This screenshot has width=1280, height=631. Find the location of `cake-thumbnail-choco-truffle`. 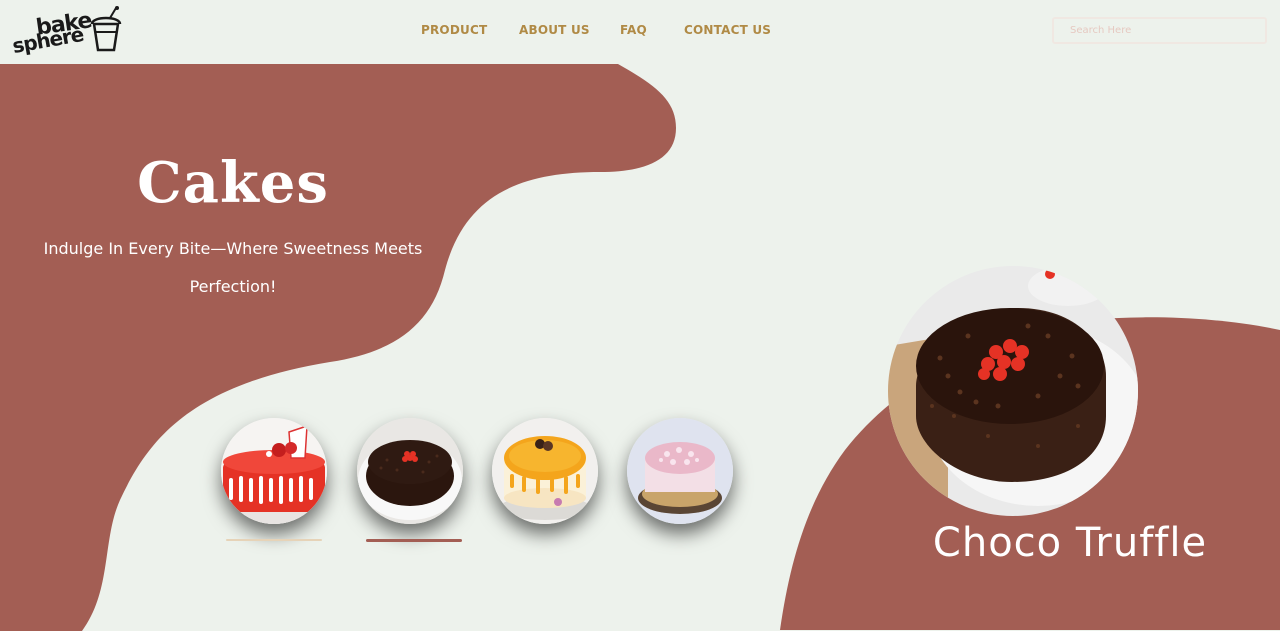

cake-thumbnail-choco-truffle is located at coordinates (410, 471).